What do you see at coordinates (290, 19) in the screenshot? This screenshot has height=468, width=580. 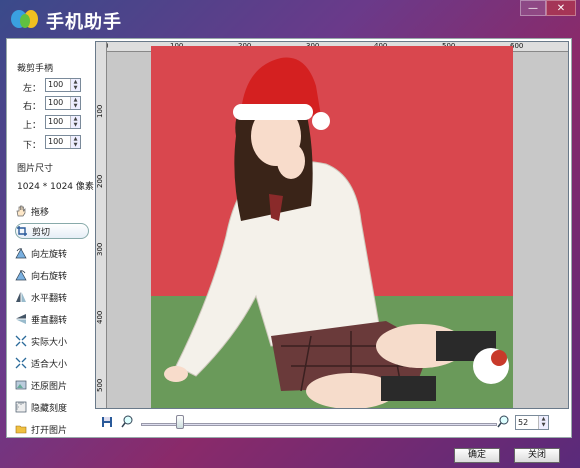 I see `title-bar: 手机助手 — ✕` at bounding box center [290, 19].